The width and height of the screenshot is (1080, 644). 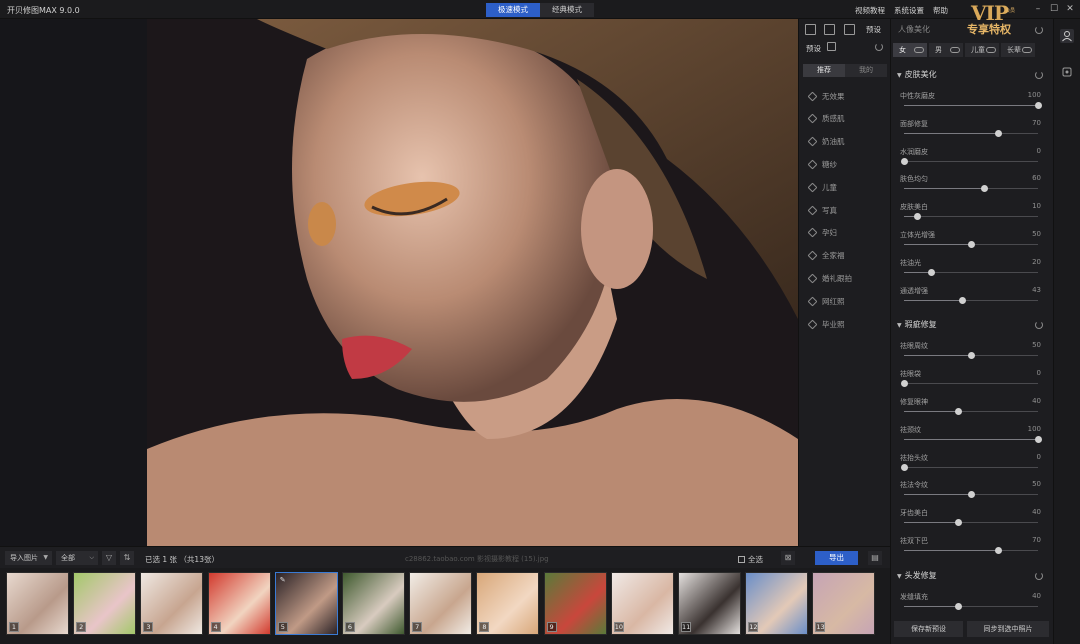 I want to click on photo-thumbnail: 10, so click(x=642, y=603).